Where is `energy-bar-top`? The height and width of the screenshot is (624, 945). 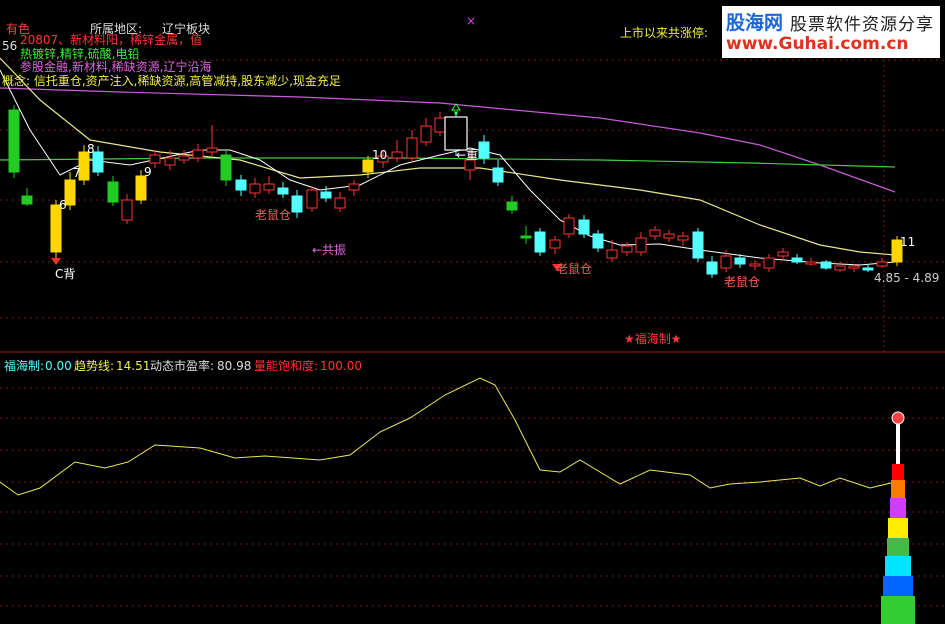
energy-bar-top is located at coordinates (898, 418).